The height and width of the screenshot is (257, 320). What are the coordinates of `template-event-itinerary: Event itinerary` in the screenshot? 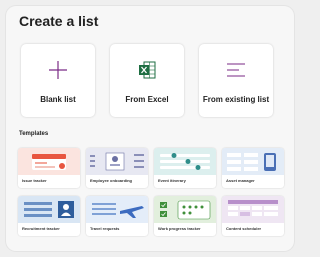 It's located at (185, 168).